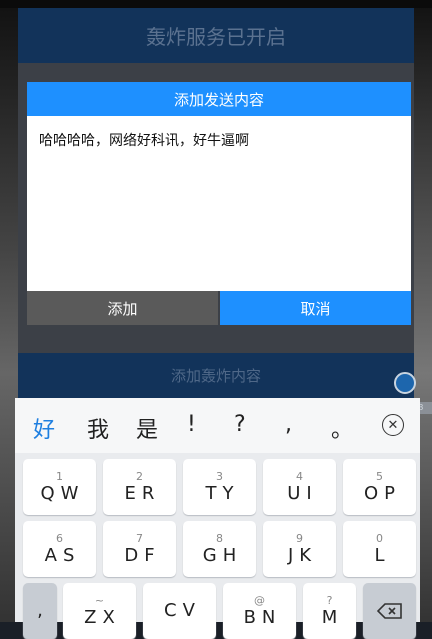 The height and width of the screenshot is (639, 432). I want to click on key-letters: M, so click(332, 617).